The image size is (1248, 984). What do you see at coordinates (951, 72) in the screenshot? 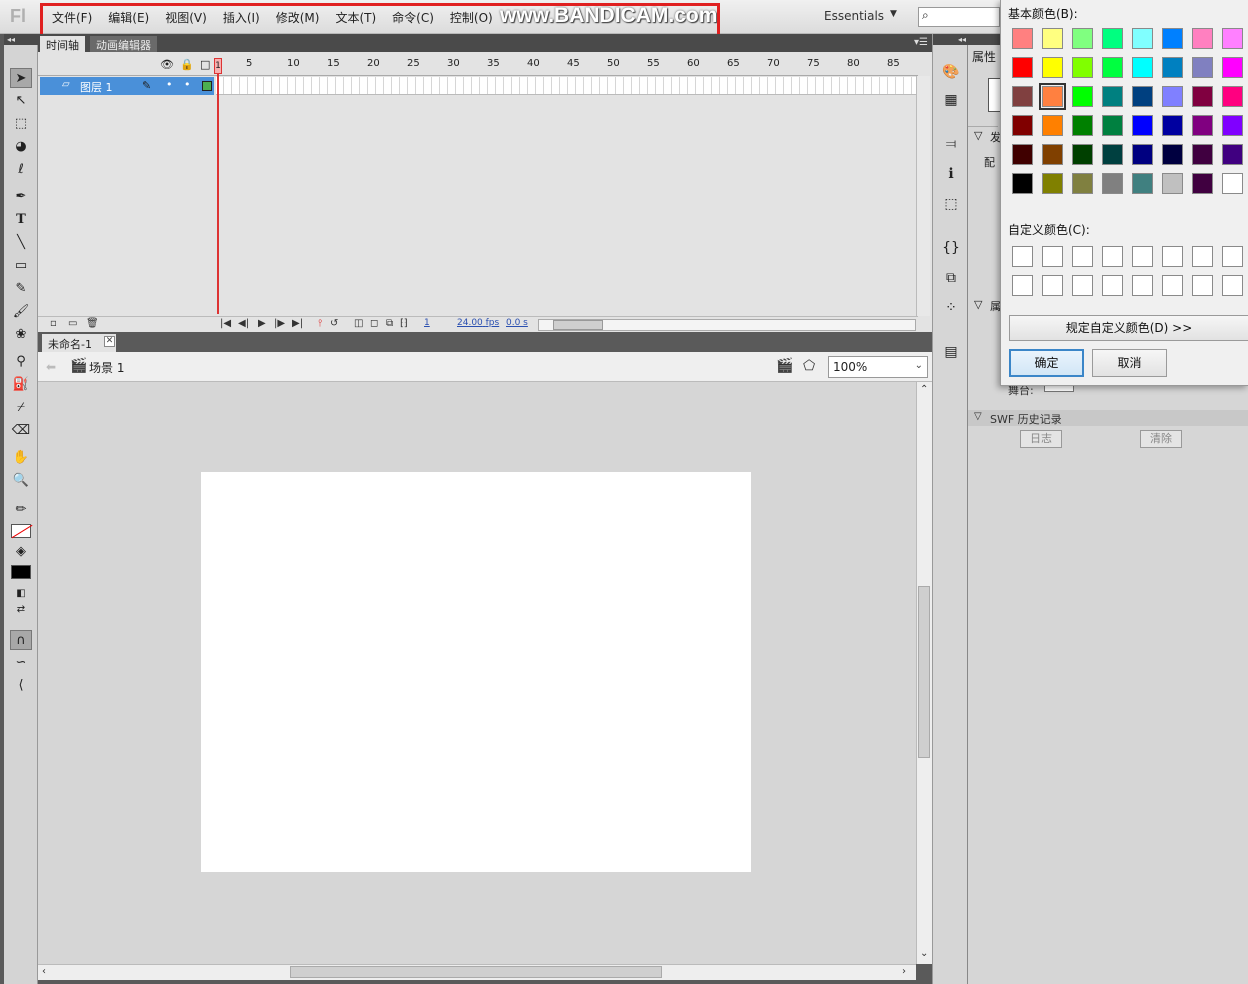
I see `color-panel-icon: 🎨` at bounding box center [951, 72].